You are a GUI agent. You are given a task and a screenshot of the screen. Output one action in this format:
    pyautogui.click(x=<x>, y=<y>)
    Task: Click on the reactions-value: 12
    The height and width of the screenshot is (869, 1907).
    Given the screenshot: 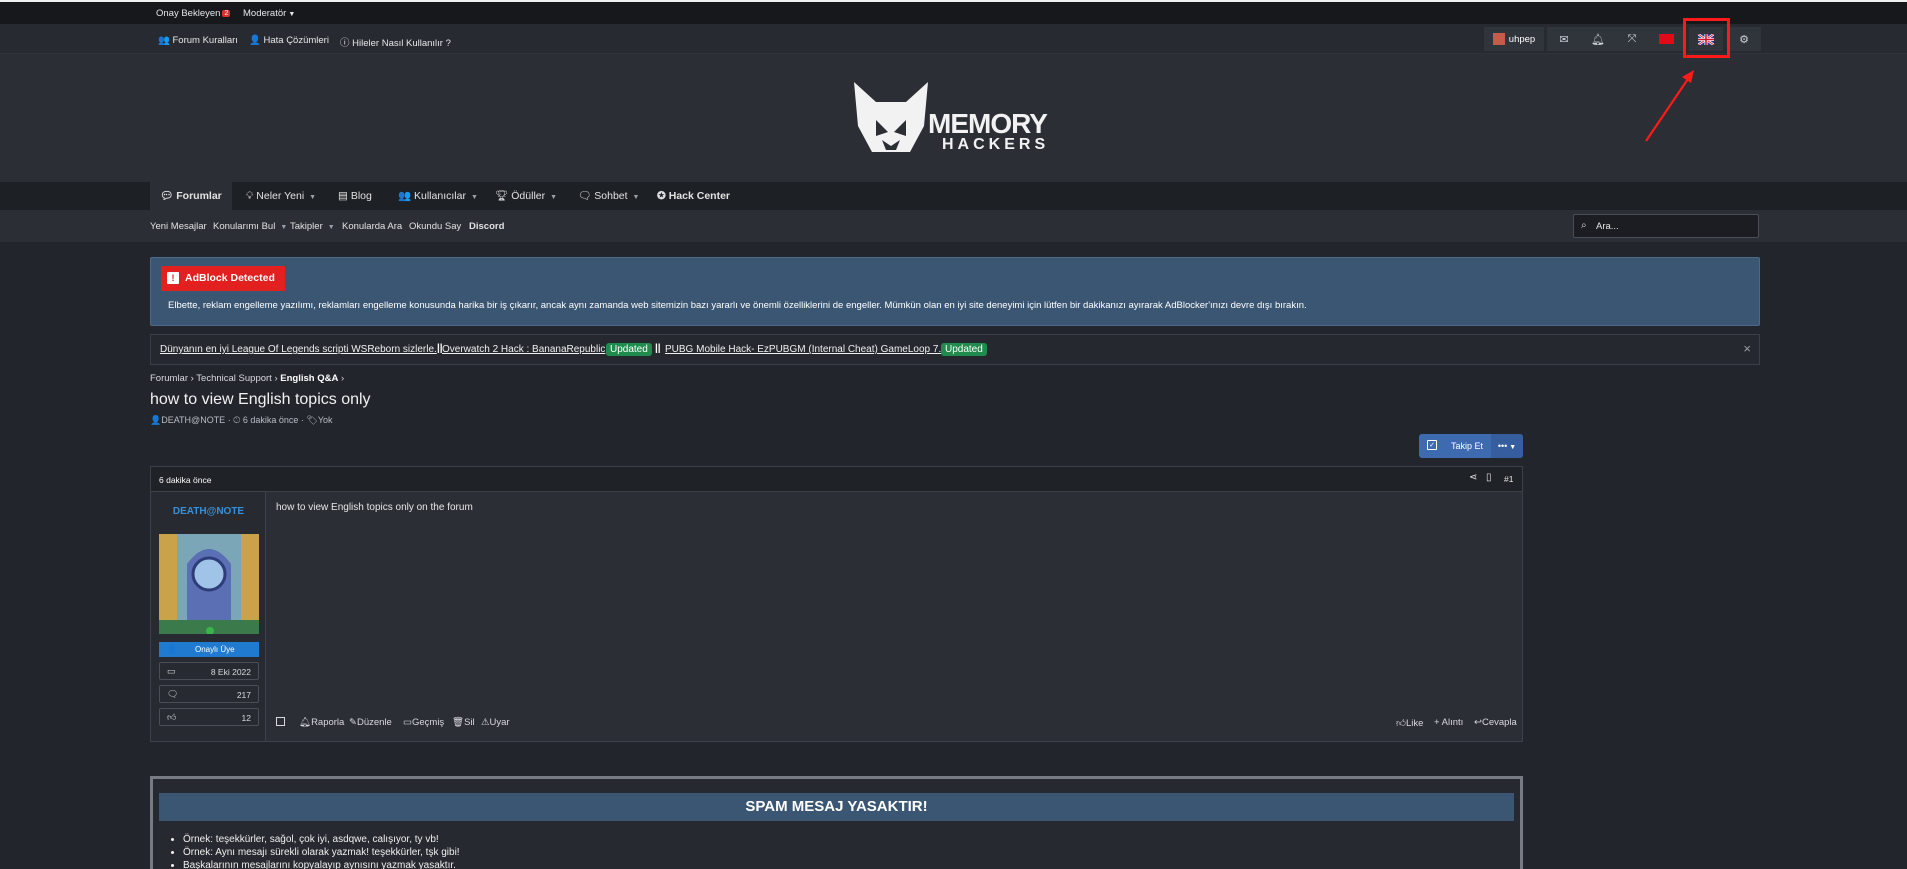 What is the action you would take?
    pyautogui.click(x=246, y=718)
    